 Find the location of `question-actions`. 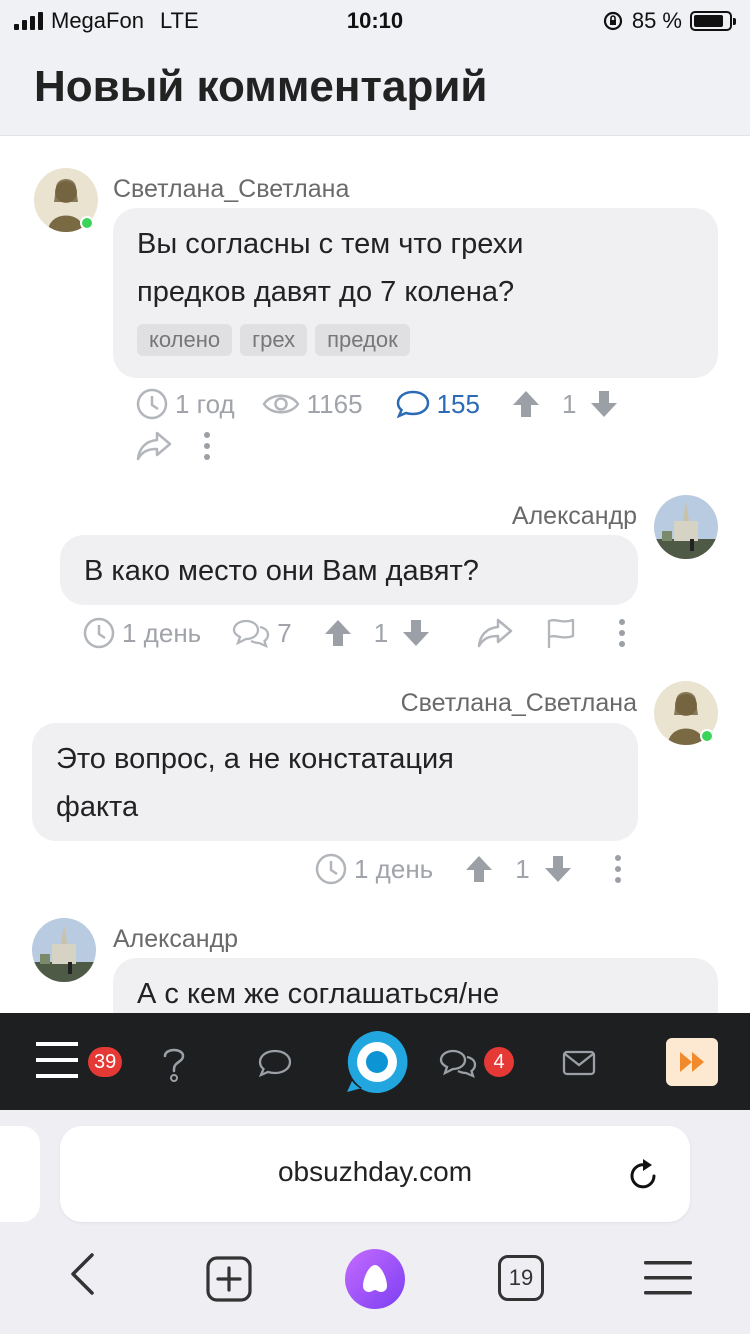

question-actions is located at coordinates (173, 446).